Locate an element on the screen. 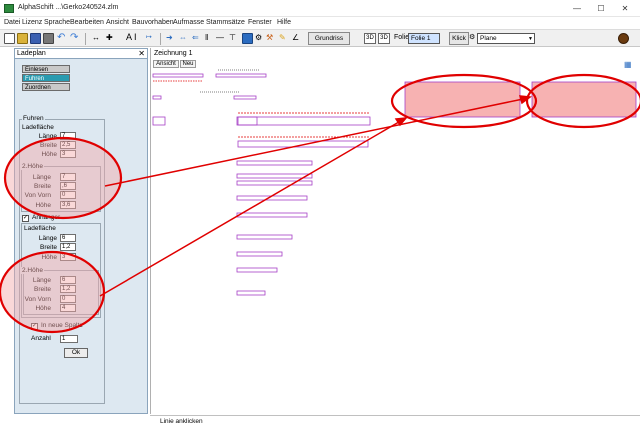 This screenshot has width=640, height=429. redo-icon: ↷ is located at coordinates (75, 38).